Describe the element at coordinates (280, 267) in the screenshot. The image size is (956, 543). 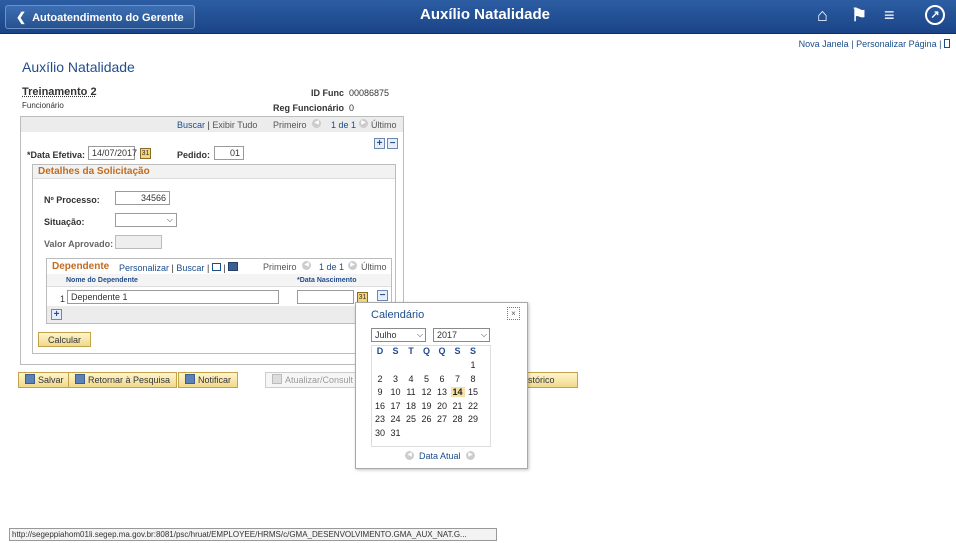
I see `dep-first-label: Primeiro` at that location.